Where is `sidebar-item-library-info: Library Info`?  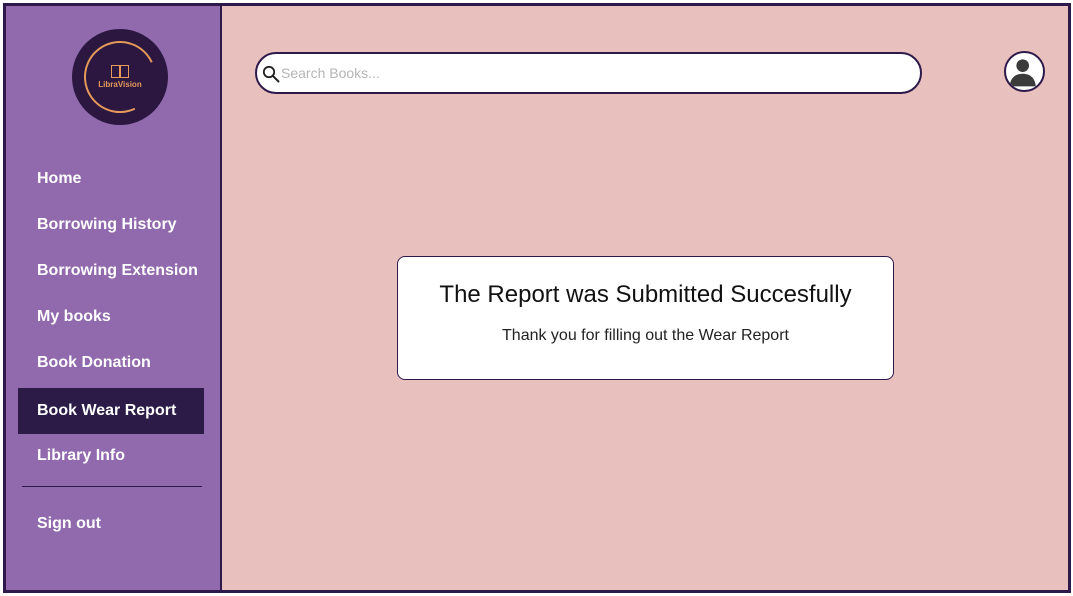 sidebar-item-library-info: Library Info is located at coordinates (111, 456).